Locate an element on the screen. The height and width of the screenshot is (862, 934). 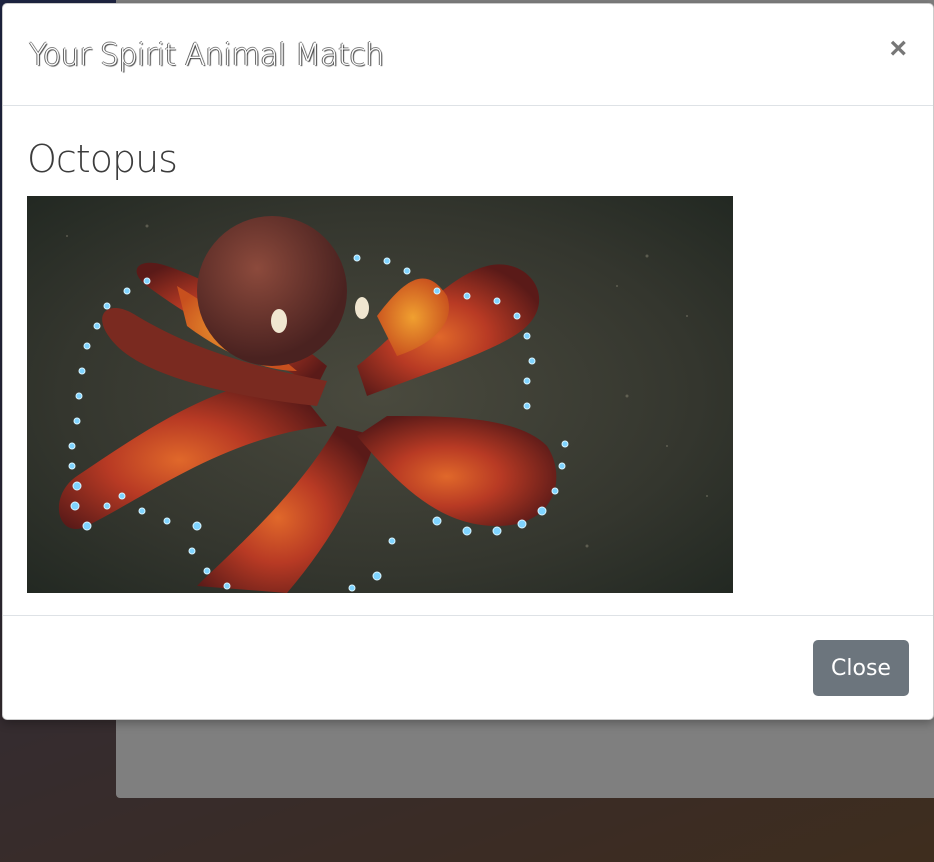
modal-header: Your Spirit Animal Match × is located at coordinates (468, 55).